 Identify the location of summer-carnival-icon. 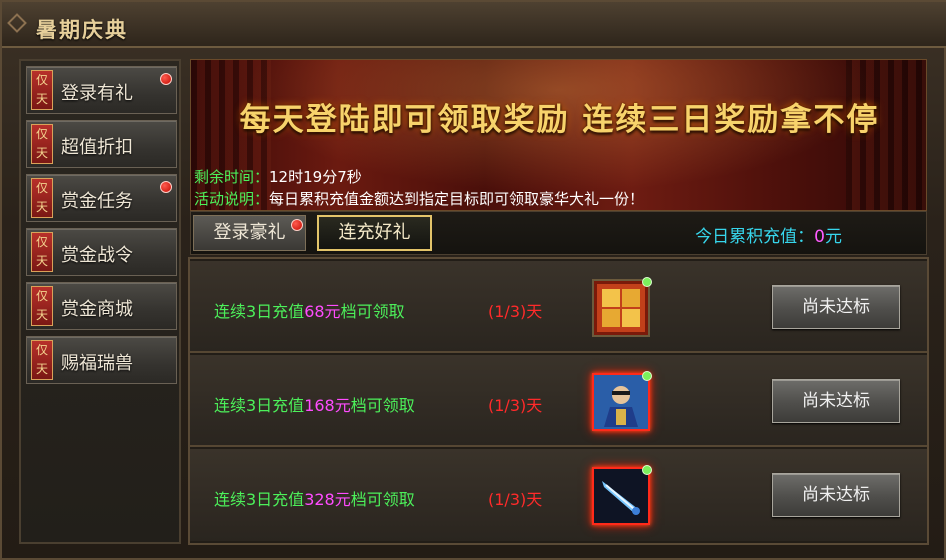
(622, 307).